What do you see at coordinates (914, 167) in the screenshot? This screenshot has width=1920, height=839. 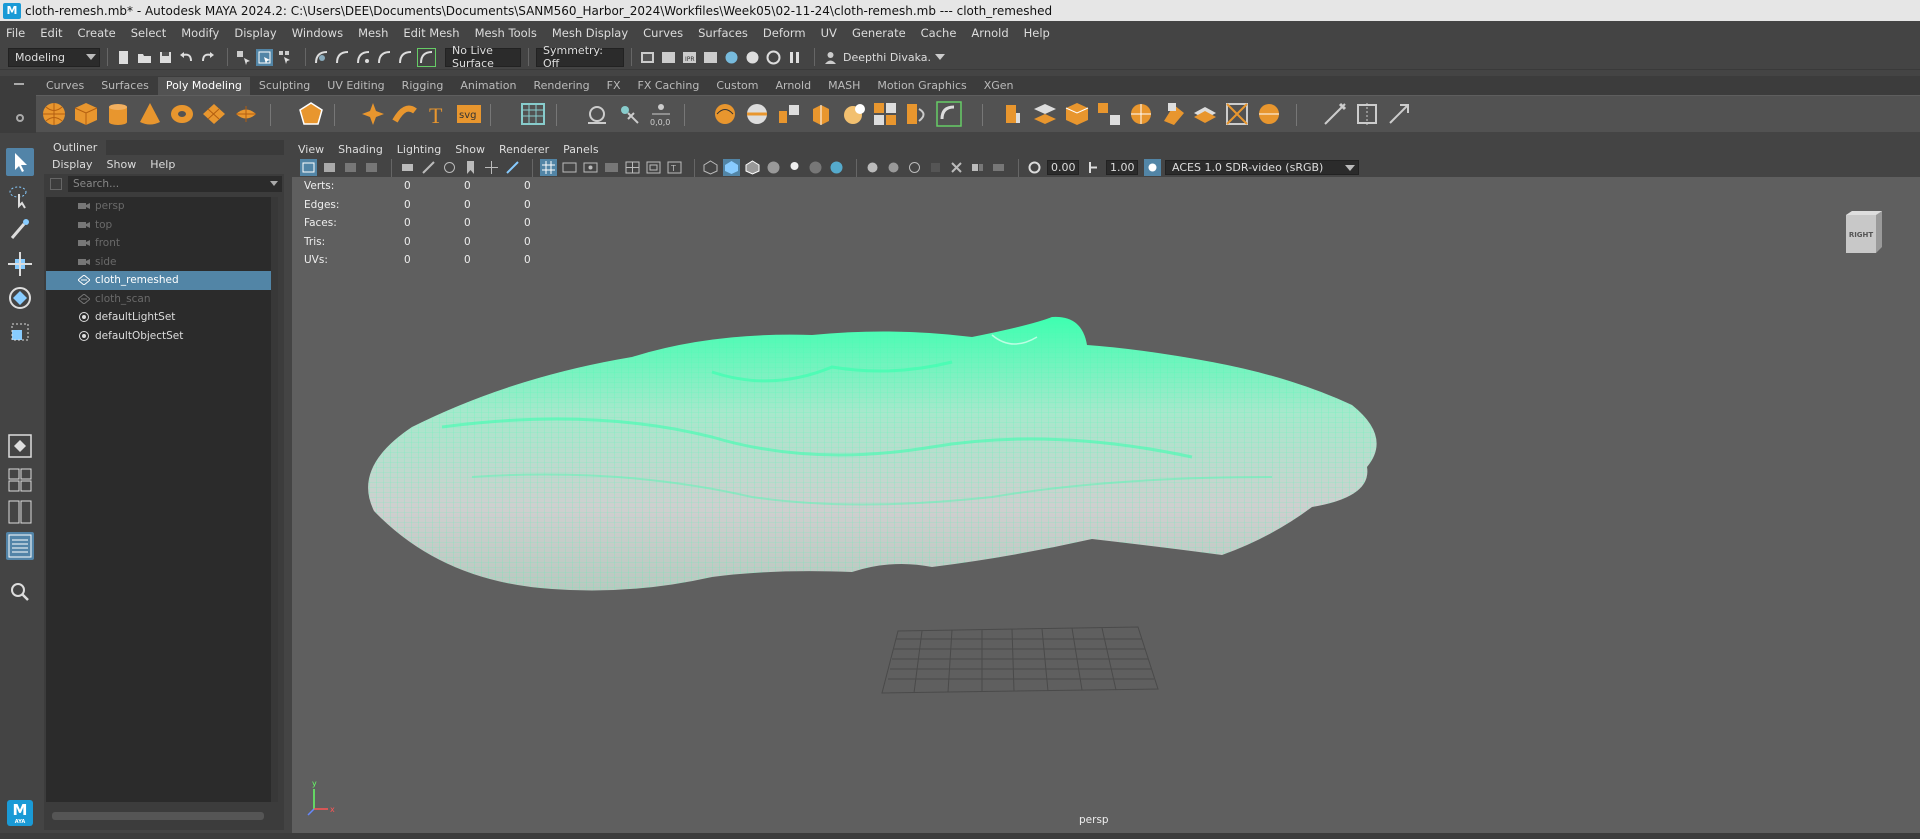 I see `depth-of-field-icon` at bounding box center [914, 167].